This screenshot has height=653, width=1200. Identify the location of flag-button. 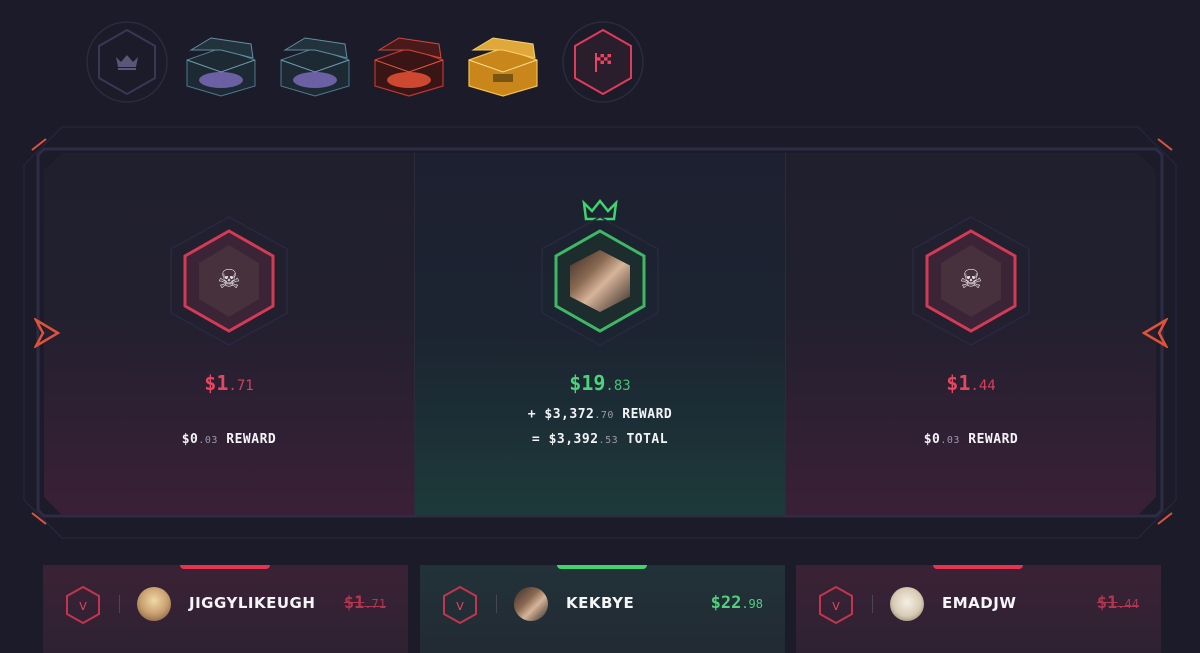
(603, 62).